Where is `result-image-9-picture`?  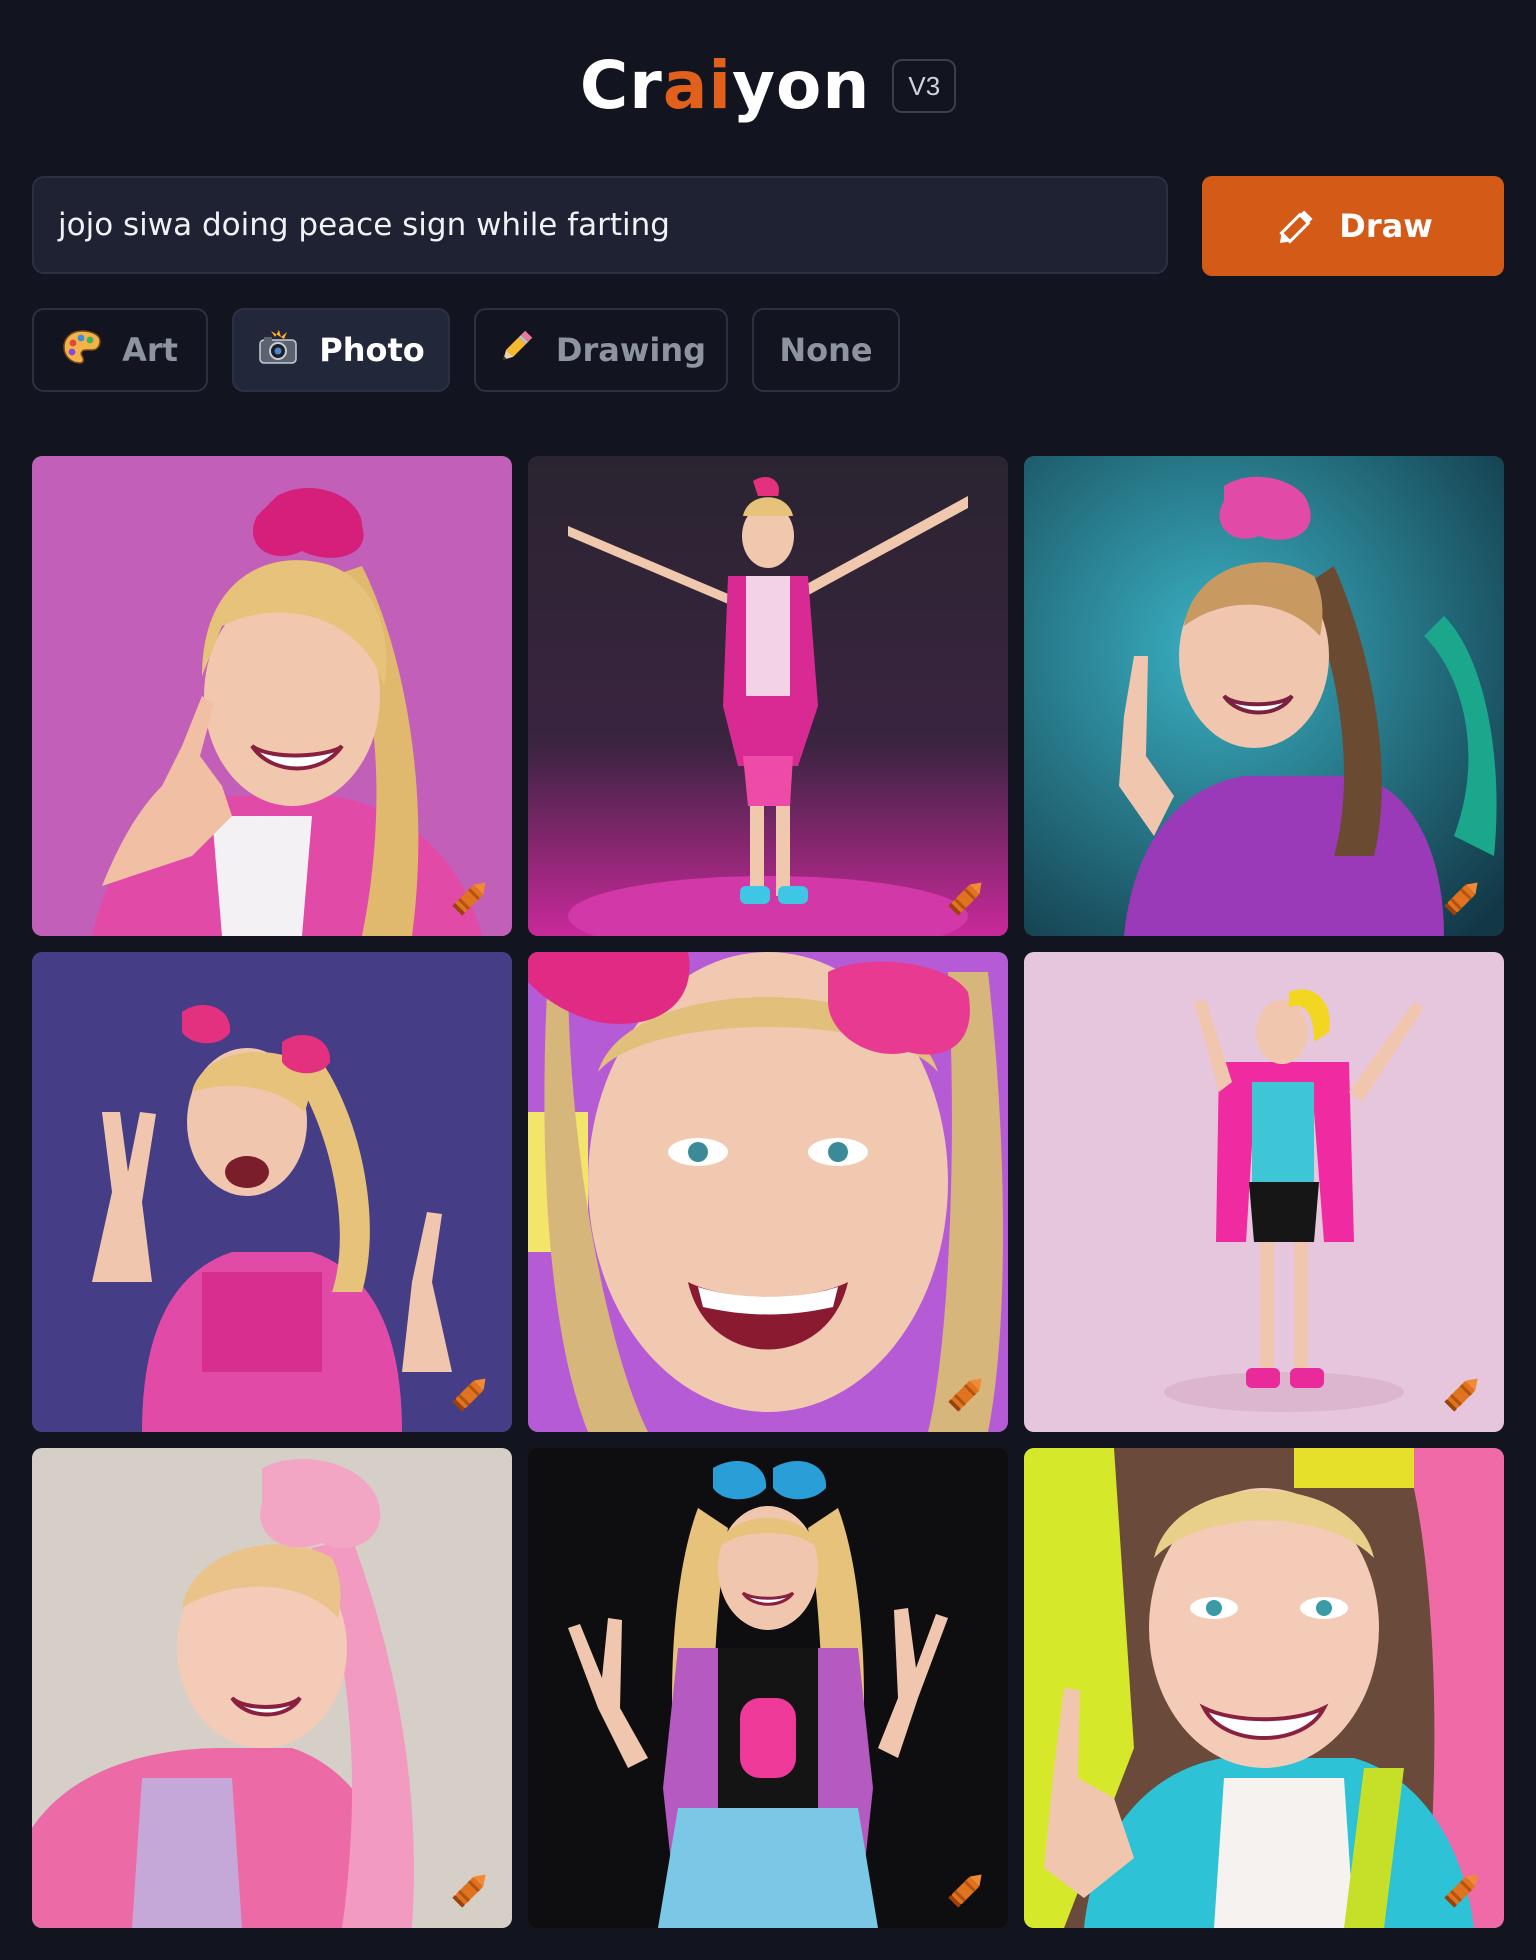
result-image-9-picture is located at coordinates (1264, 1688).